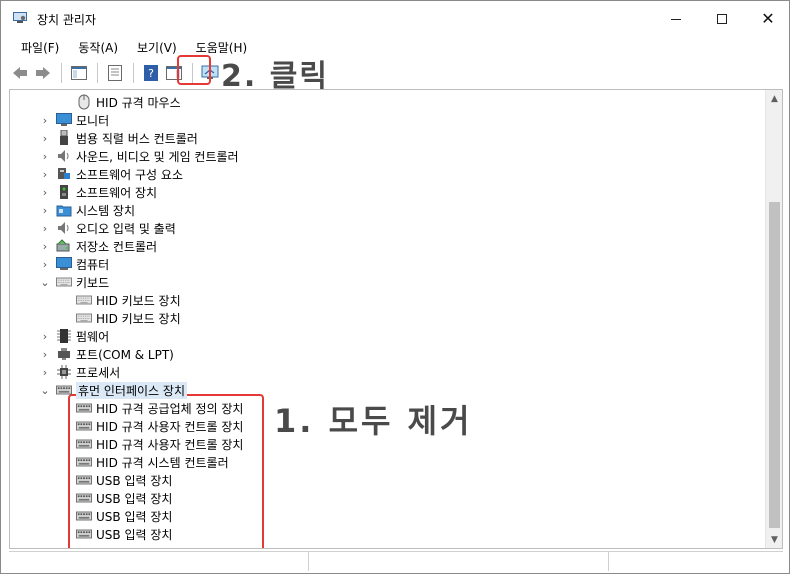  I want to click on scroll-up-arrow-icon: ▲, so click(774, 98).